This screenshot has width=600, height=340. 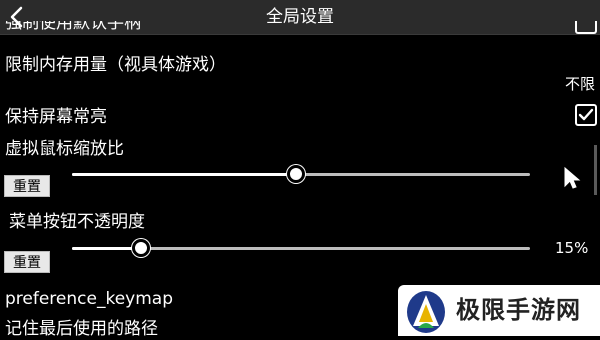 I want to click on button-opacity-slider-fill, so click(x=106, y=248).